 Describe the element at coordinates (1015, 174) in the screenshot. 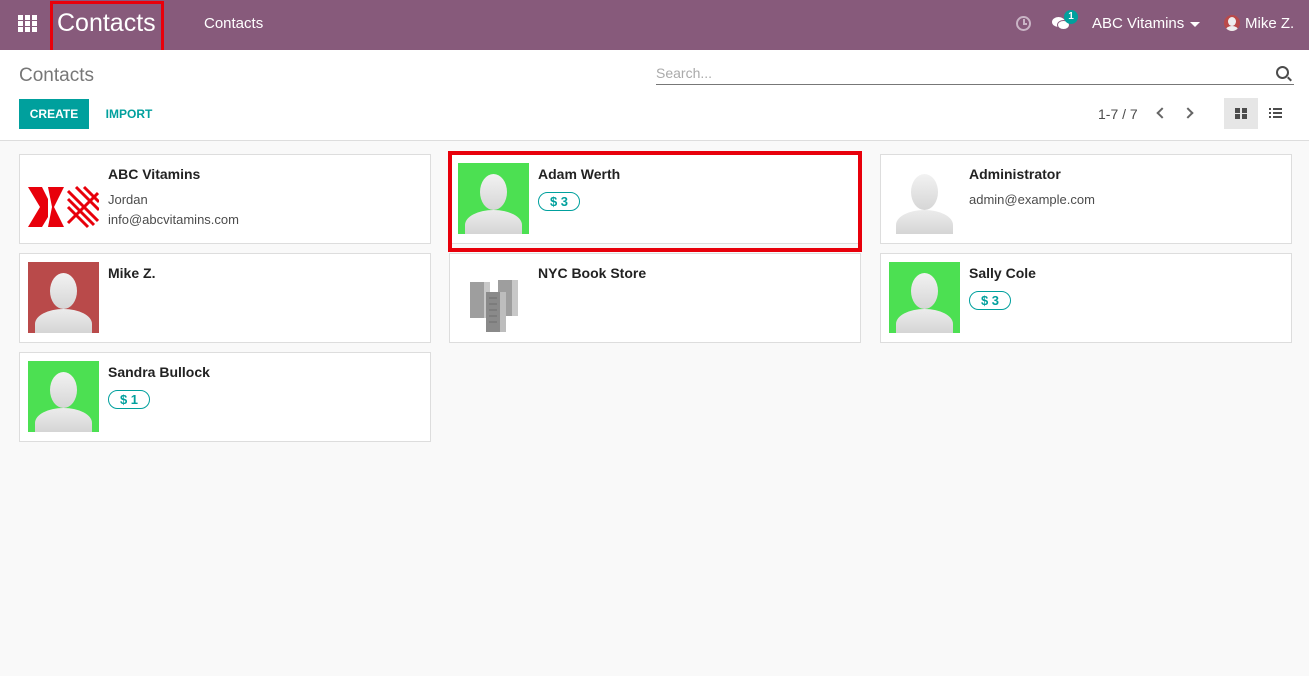

I see `contact-name: Administrator` at that location.